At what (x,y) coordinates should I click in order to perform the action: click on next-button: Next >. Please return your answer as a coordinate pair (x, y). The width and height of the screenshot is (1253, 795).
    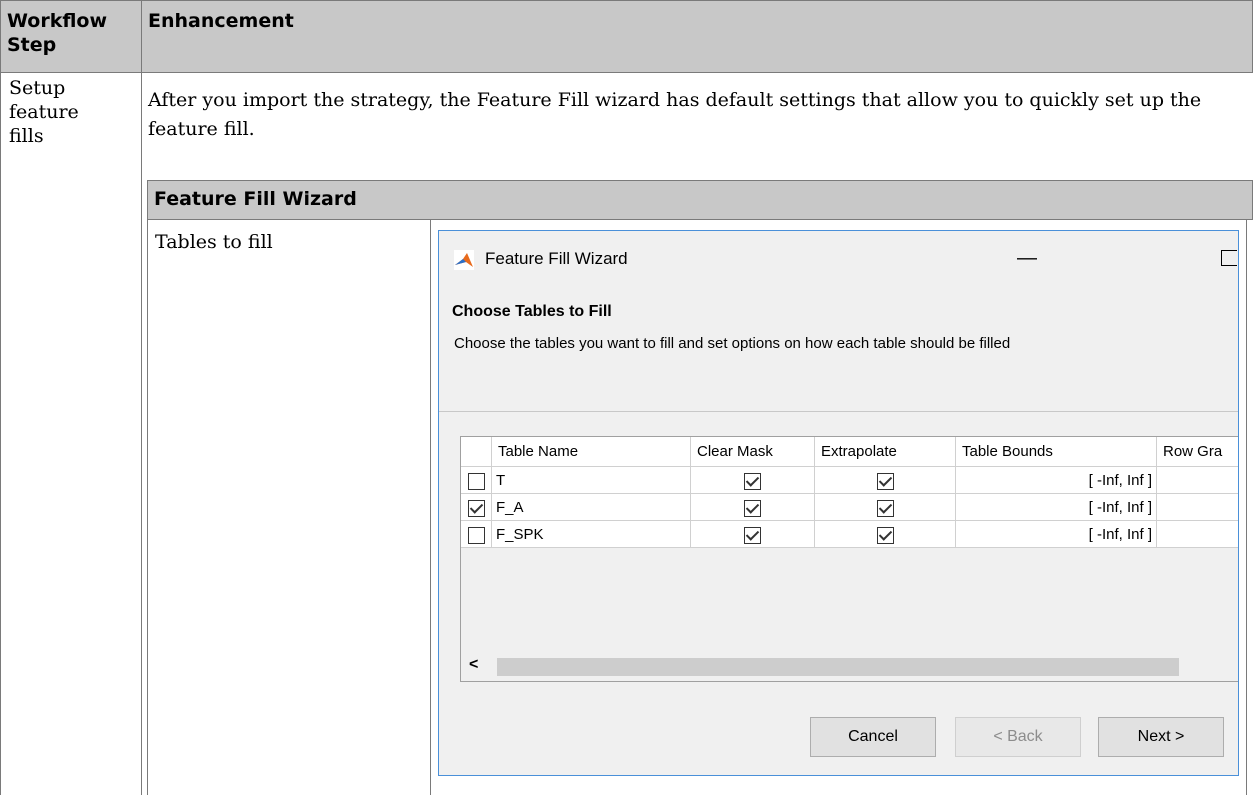
    Looking at the image, I should click on (1161, 737).